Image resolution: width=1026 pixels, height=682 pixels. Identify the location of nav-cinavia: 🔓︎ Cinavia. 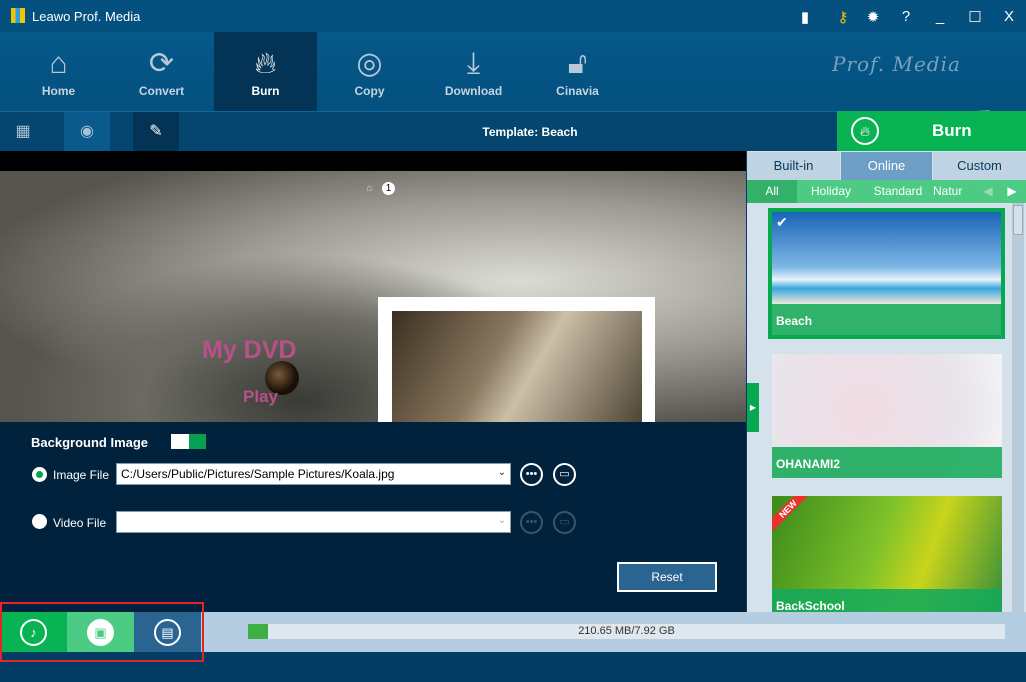
(577, 71).